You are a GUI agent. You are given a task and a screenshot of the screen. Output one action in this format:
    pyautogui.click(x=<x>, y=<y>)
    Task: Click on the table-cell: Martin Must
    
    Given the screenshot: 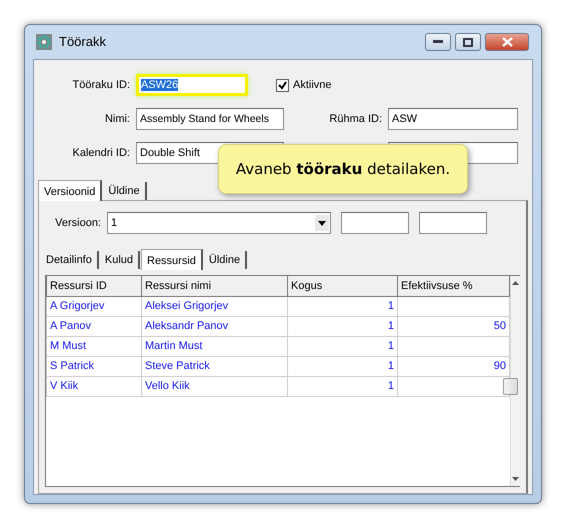 What is the action you would take?
    pyautogui.click(x=215, y=346)
    